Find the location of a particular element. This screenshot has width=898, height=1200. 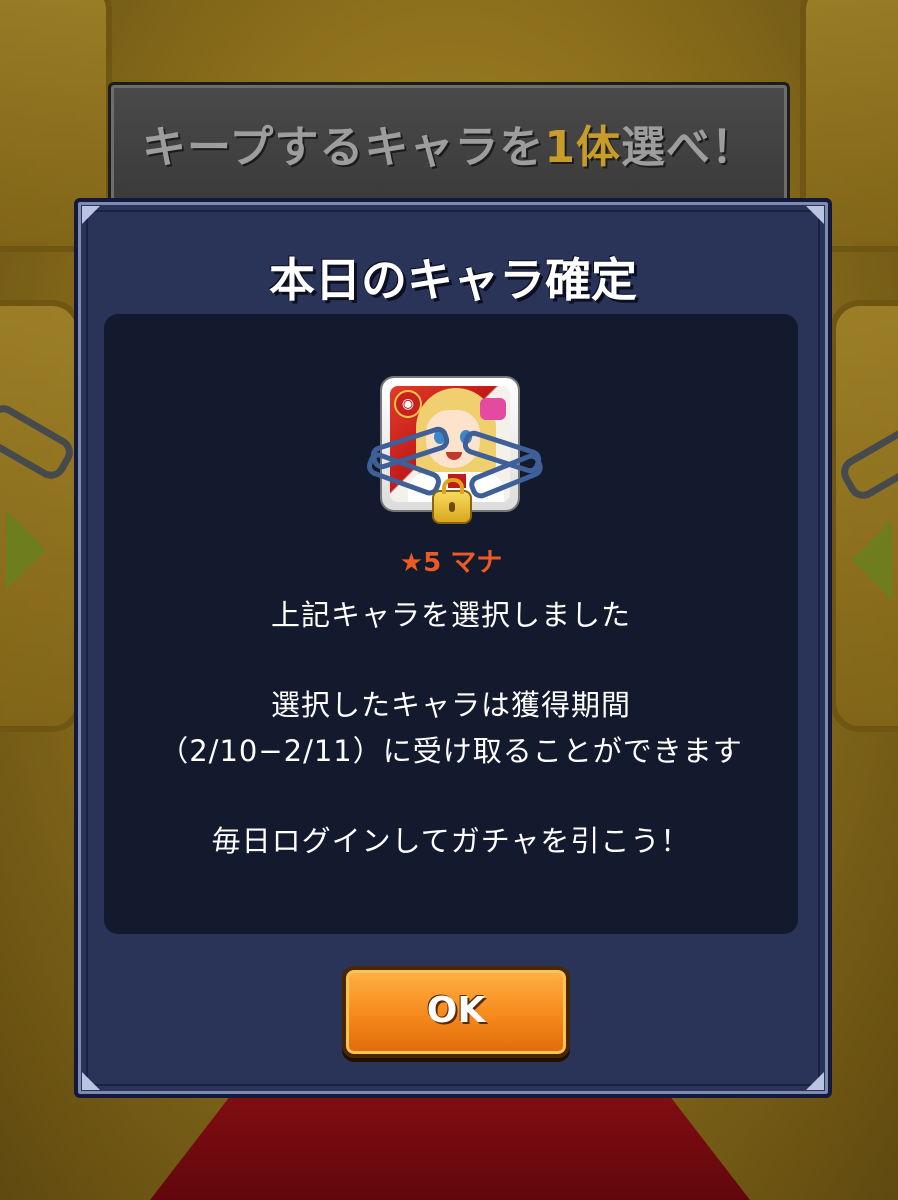

ok-button: OK is located at coordinates (456, 1012).